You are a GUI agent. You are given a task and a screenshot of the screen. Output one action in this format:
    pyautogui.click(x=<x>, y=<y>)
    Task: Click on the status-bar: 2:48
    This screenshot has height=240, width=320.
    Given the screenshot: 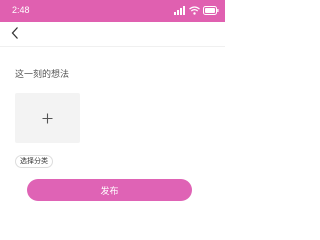 What is the action you would take?
    pyautogui.click(x=112, y=11)
    